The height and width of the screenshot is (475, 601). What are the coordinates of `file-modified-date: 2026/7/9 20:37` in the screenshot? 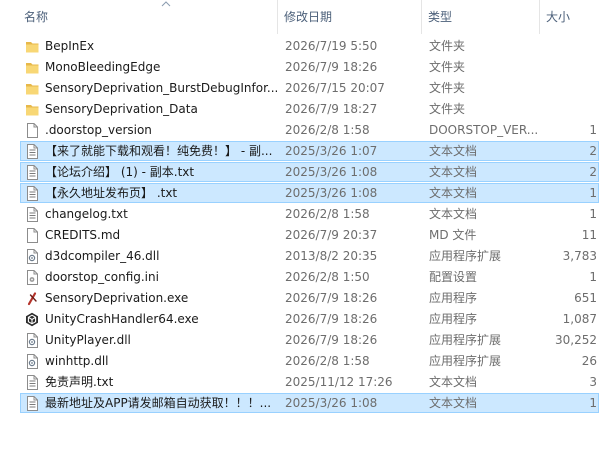 It's located at (331, 235).